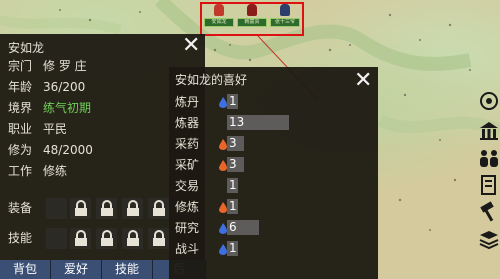  What do you see at coordinates (187, 228) in the screenshot?
I see `preference-label: 研究` at bounding box center [187, 228].